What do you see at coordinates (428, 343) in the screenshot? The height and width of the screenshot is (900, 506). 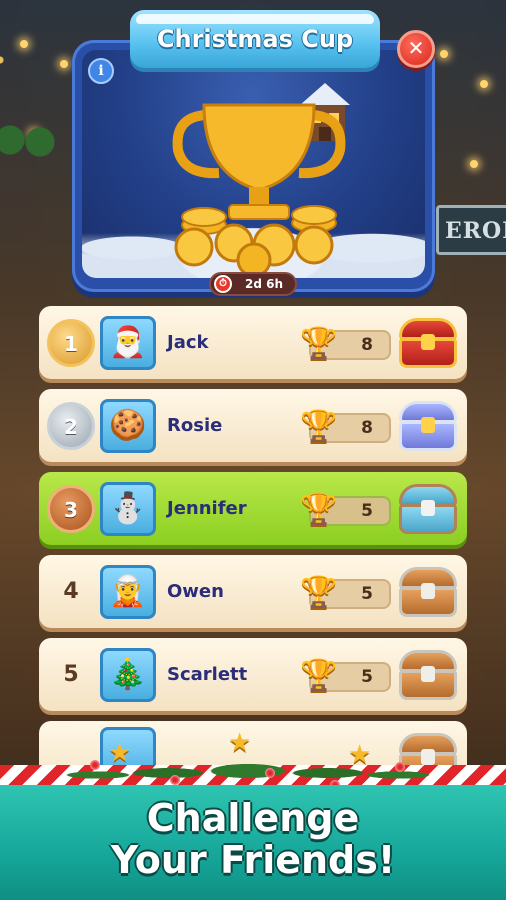 I see `red-chest-icon` at bounding box center [428, 343].